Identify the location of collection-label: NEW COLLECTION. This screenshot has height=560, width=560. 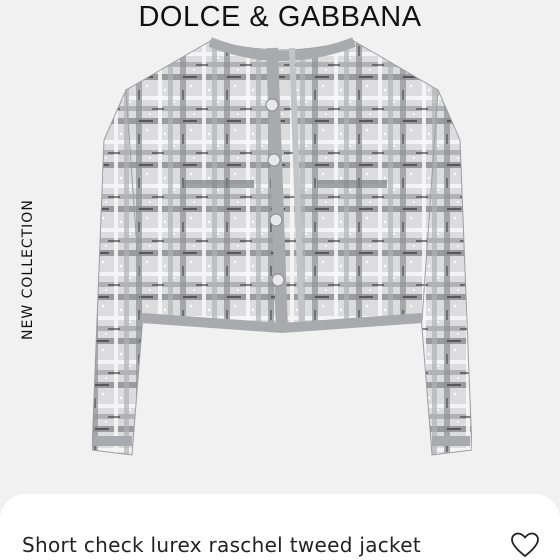
(28, 269).